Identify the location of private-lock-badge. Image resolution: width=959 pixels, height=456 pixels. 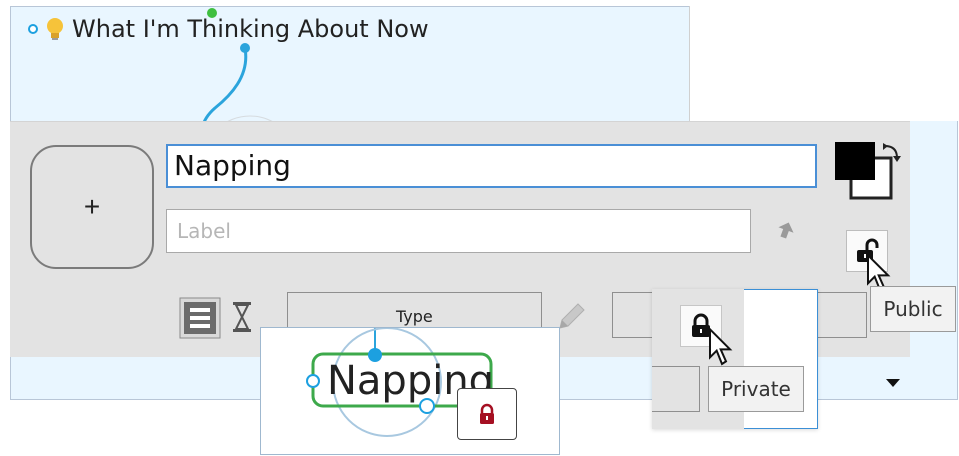
(487, 414).